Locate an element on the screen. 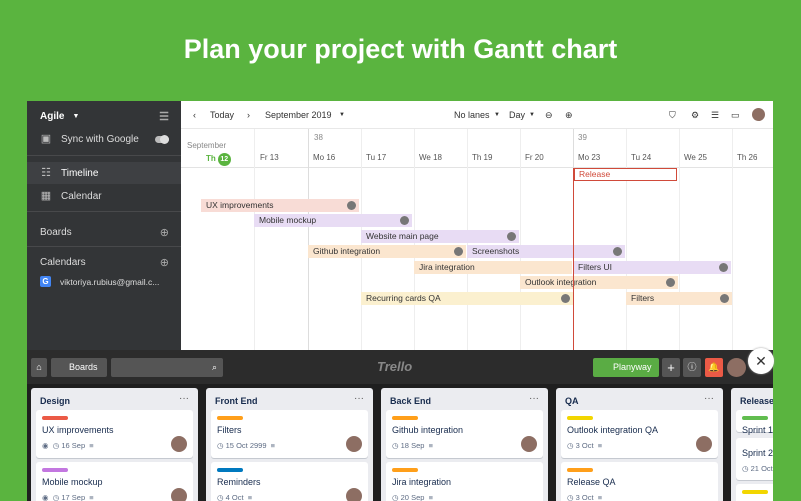  search-icon: ⌕ is located at coordinates (167, 367).